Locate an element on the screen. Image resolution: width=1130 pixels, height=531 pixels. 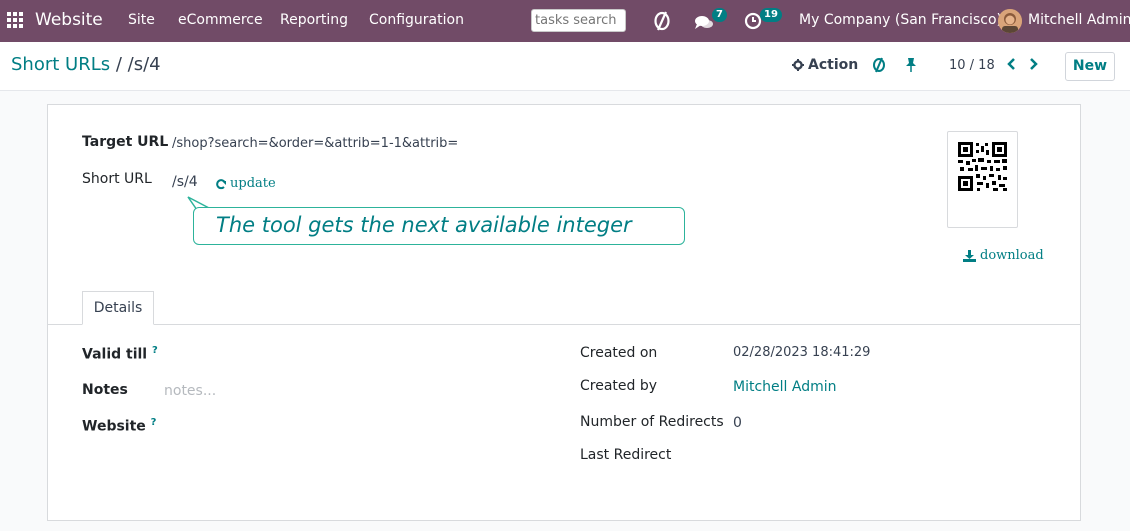
callout-annotation: The tool gets the next available integer is located at coordinates (439, 226).